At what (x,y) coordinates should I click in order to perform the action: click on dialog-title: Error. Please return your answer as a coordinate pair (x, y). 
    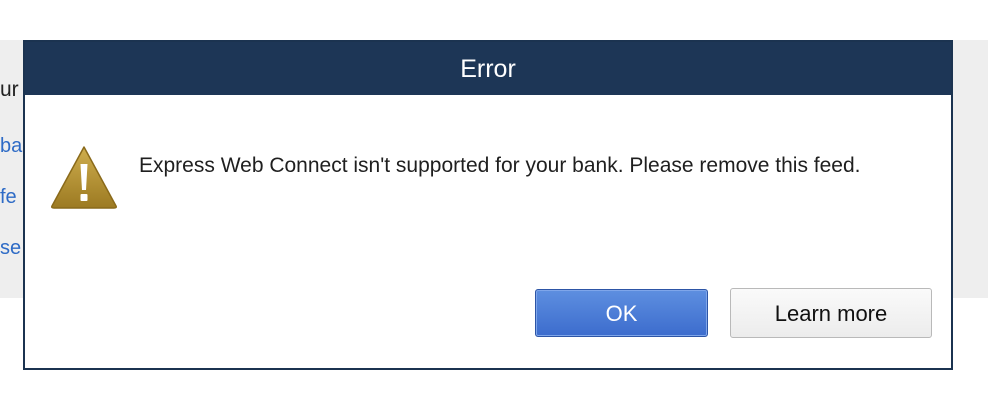
    Looking at the image, I should click on (488, 68).